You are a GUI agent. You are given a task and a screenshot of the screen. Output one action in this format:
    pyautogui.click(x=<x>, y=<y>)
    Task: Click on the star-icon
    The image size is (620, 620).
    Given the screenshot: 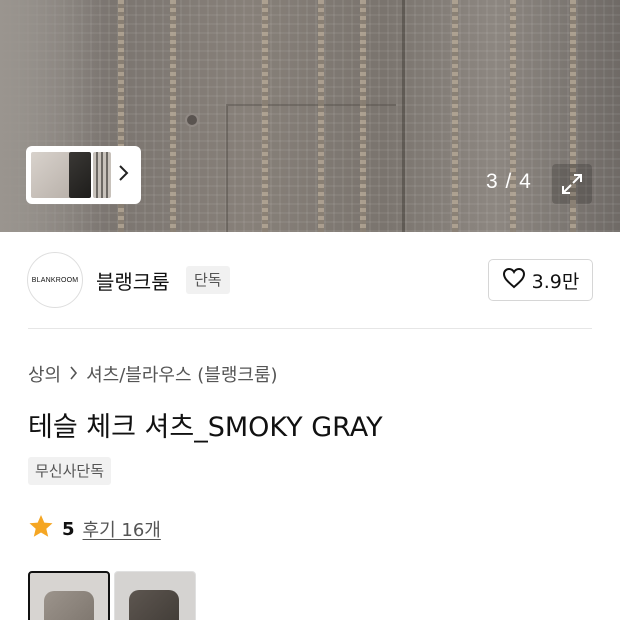 What is the action you would take?
    pyautogui.click(x=41, y=529)
    